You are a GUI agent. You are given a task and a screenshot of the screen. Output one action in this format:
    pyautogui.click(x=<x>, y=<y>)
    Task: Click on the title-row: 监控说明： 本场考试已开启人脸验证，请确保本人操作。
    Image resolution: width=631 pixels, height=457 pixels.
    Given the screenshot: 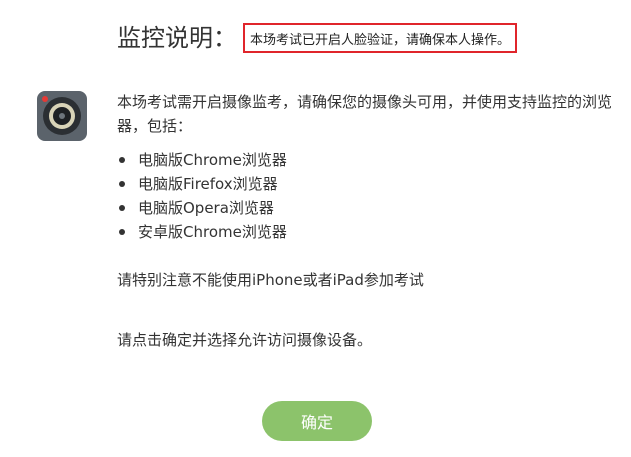 What is the action you would take?
    pyautogui.click(x=317, y=38)
    